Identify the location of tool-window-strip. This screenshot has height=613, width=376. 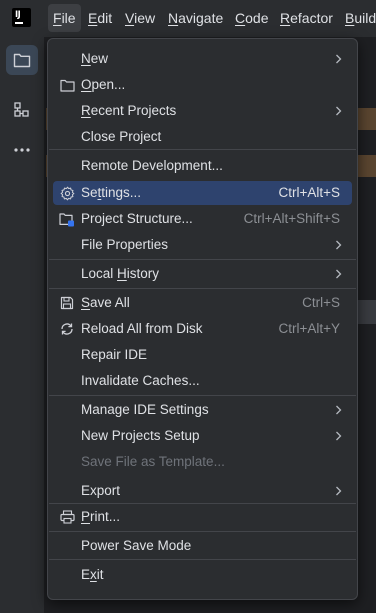
(22, 325).